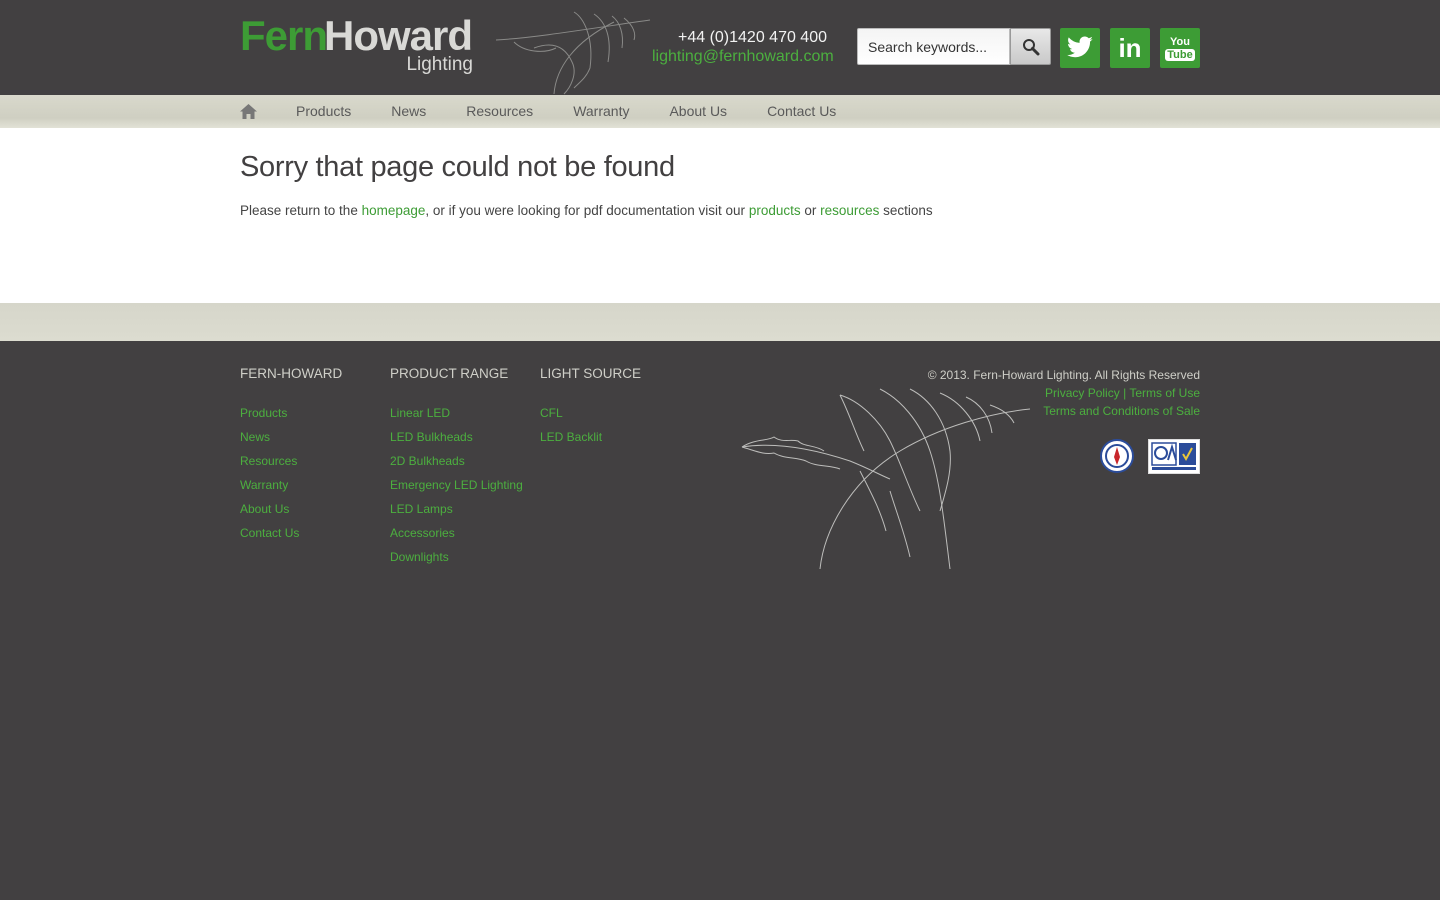  Describe the element at coordinates (457, 167) in the screenshot. I see `page-title: Sorry that page could not be found` at that location.